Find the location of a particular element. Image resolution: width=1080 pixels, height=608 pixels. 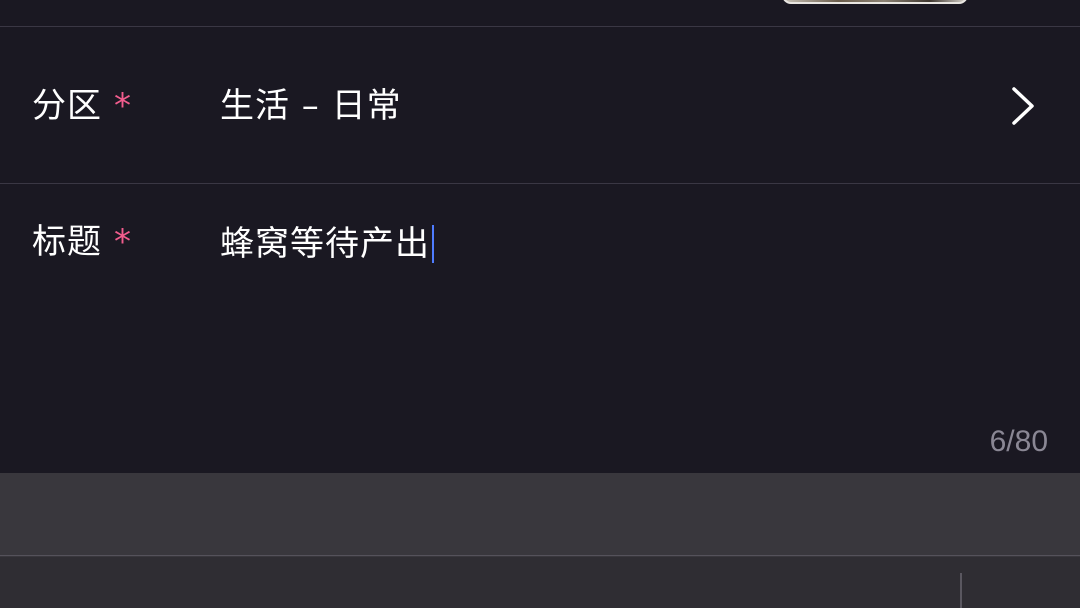

divider-middle is located at coordinates (540, 183).